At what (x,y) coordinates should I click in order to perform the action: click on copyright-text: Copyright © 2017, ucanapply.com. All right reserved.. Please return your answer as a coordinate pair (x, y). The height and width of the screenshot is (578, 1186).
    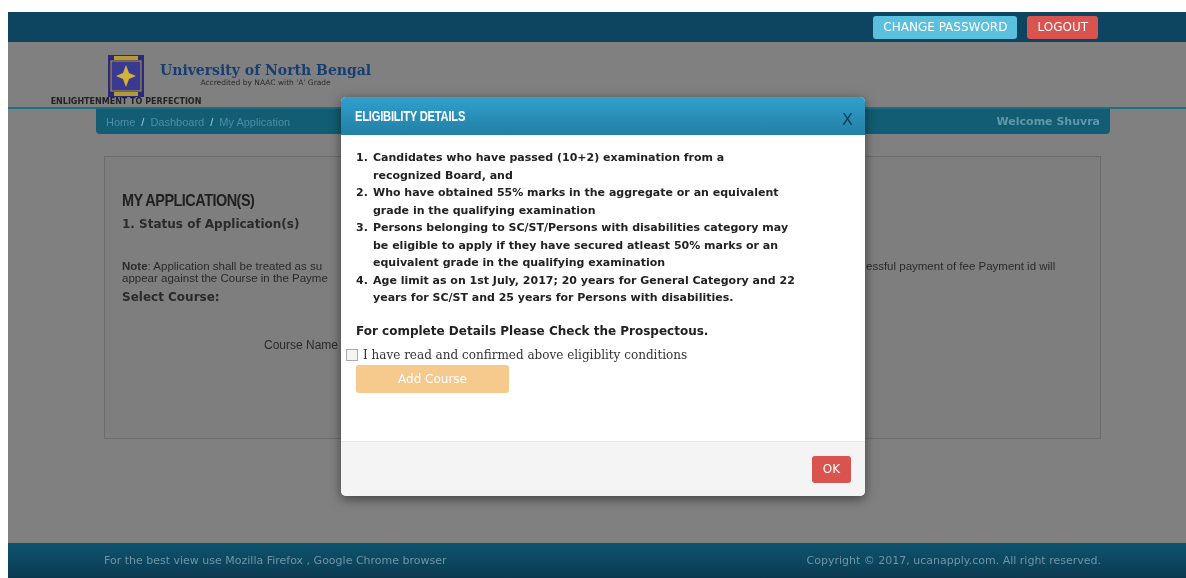
    Looking at the image, I should click on (953, 560).